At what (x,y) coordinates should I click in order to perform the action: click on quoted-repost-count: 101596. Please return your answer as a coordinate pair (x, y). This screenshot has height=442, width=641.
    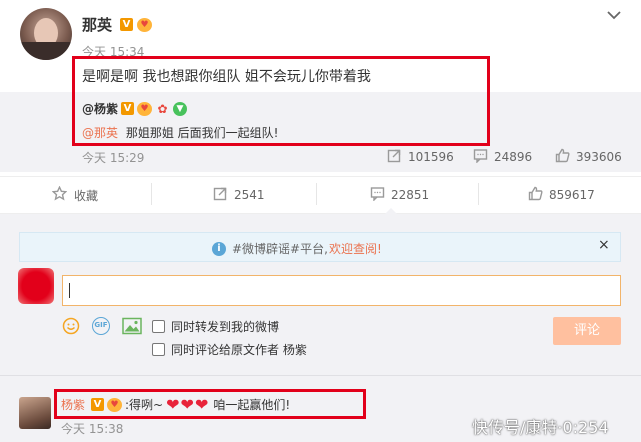
    Looking at the image, I should click on (431, 157).